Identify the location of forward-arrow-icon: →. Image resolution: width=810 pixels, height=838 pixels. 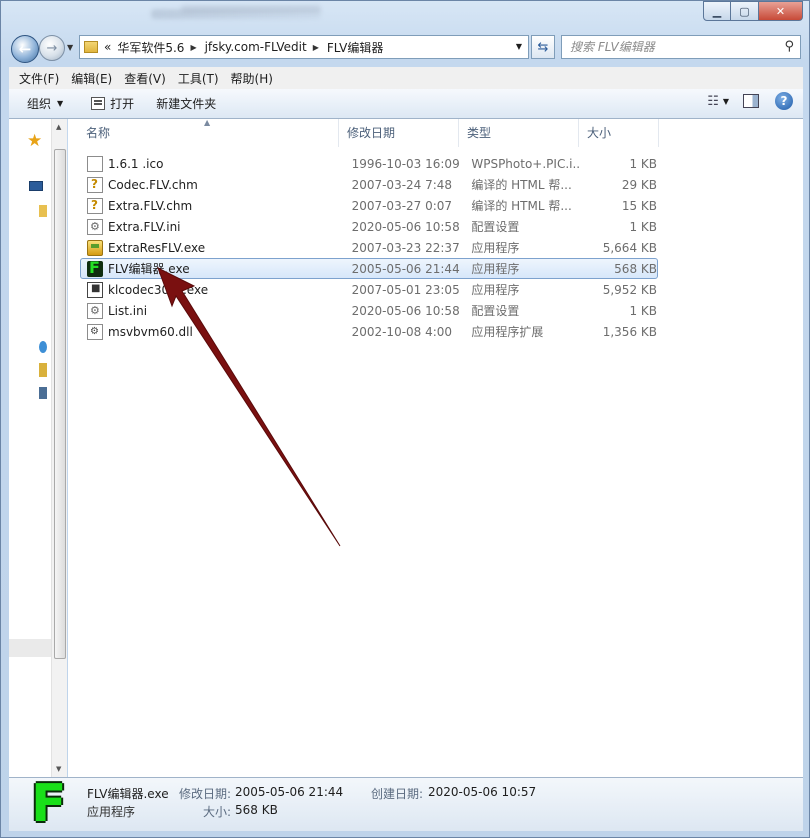
(52, 48).